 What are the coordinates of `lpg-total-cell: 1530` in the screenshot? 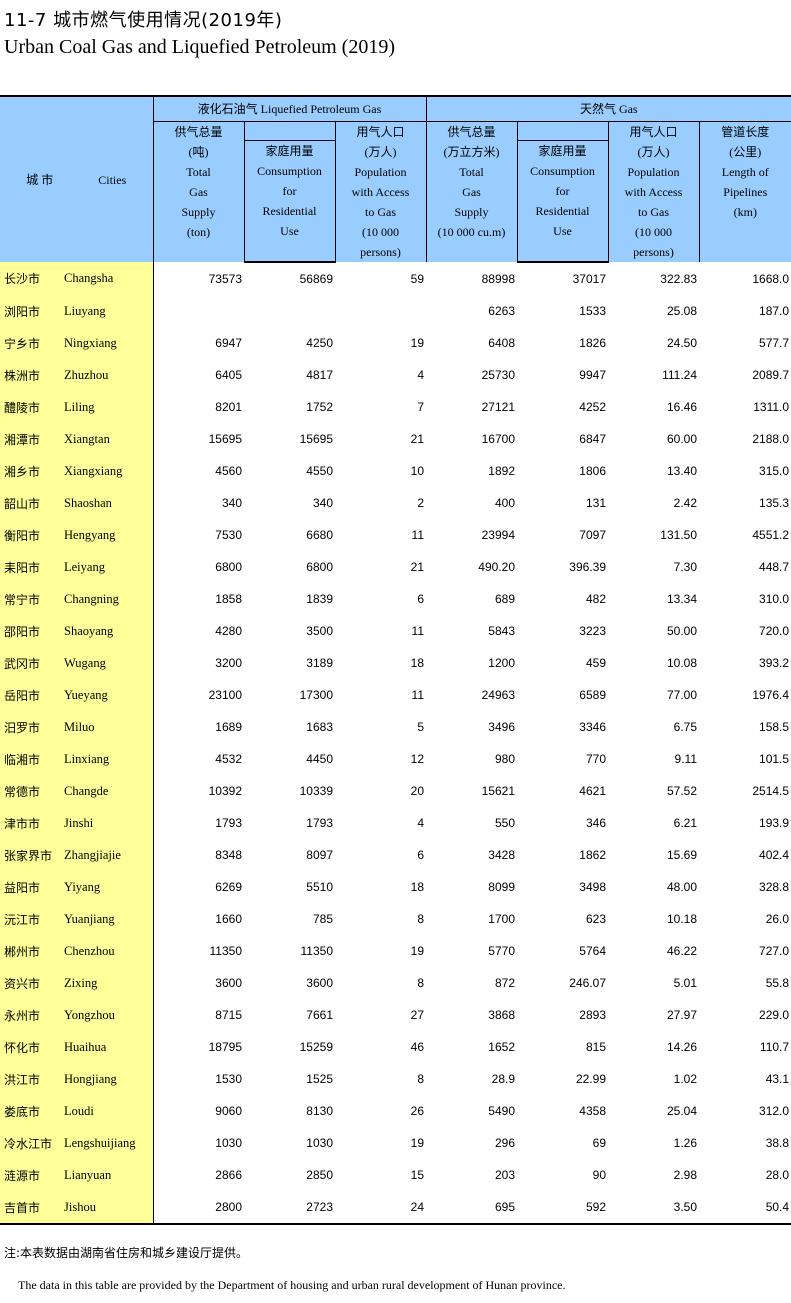 It's located at (228, 1079).